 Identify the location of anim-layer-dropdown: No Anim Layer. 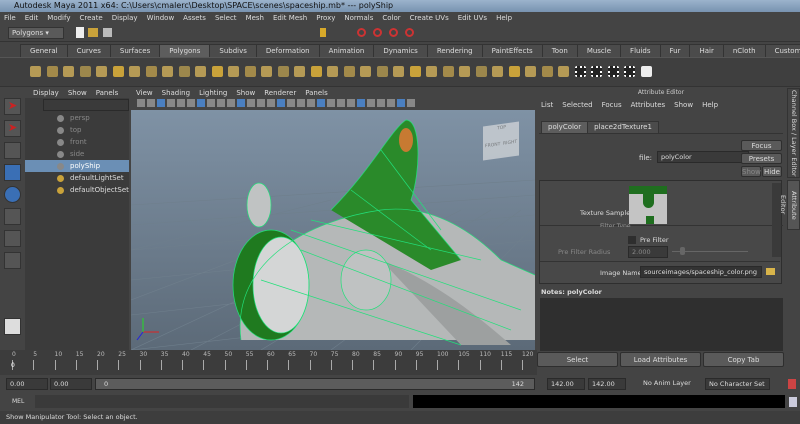
(666, 384).